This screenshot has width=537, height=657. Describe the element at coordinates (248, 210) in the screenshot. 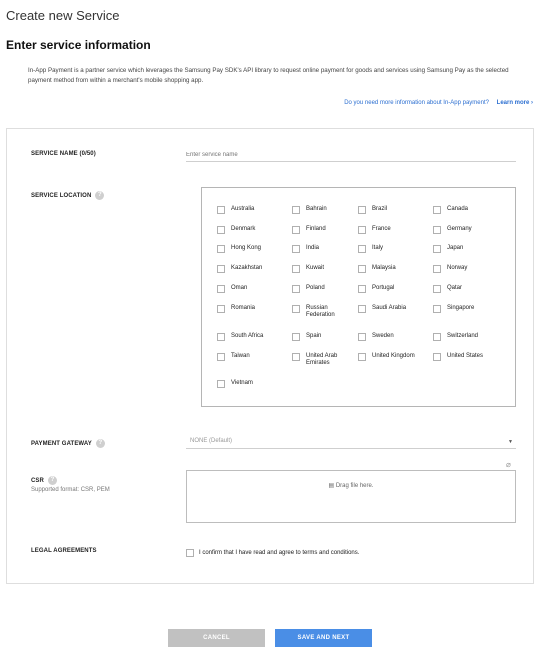

I see `country-option: Australia` at that location.